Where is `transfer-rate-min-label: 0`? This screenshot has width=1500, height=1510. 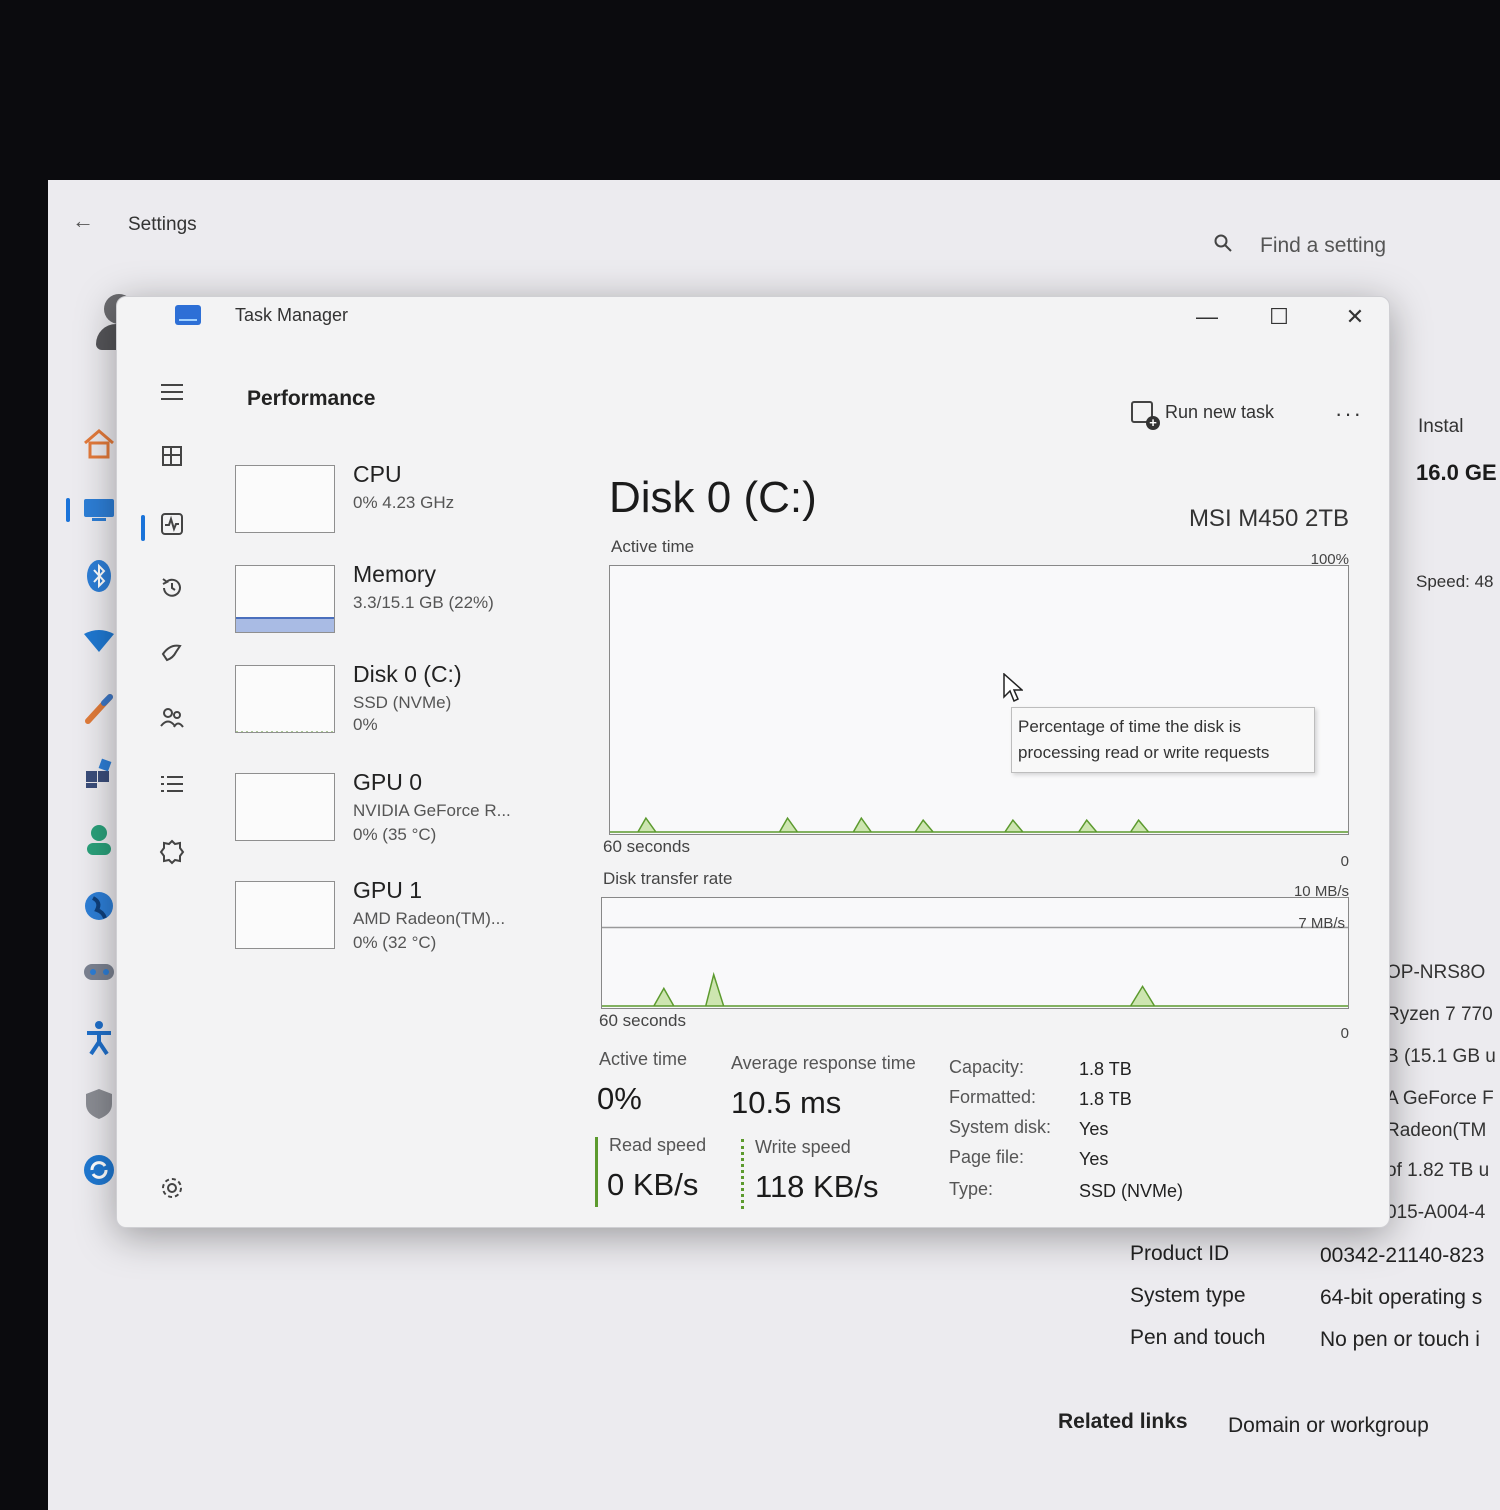
transfer-rate-min-label: 0 is located at coordinates (1344, 1033).